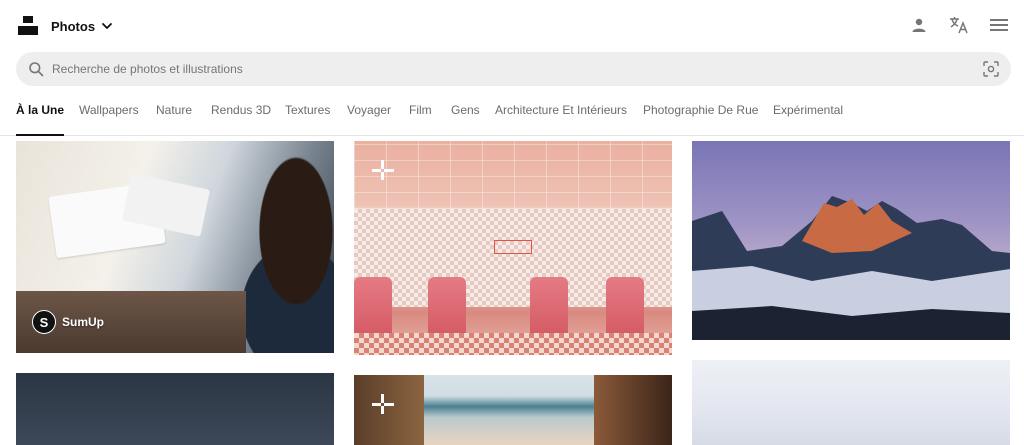 This screenshot has width=1024, height=445. I want to click on search-bar, so click(513, 69).